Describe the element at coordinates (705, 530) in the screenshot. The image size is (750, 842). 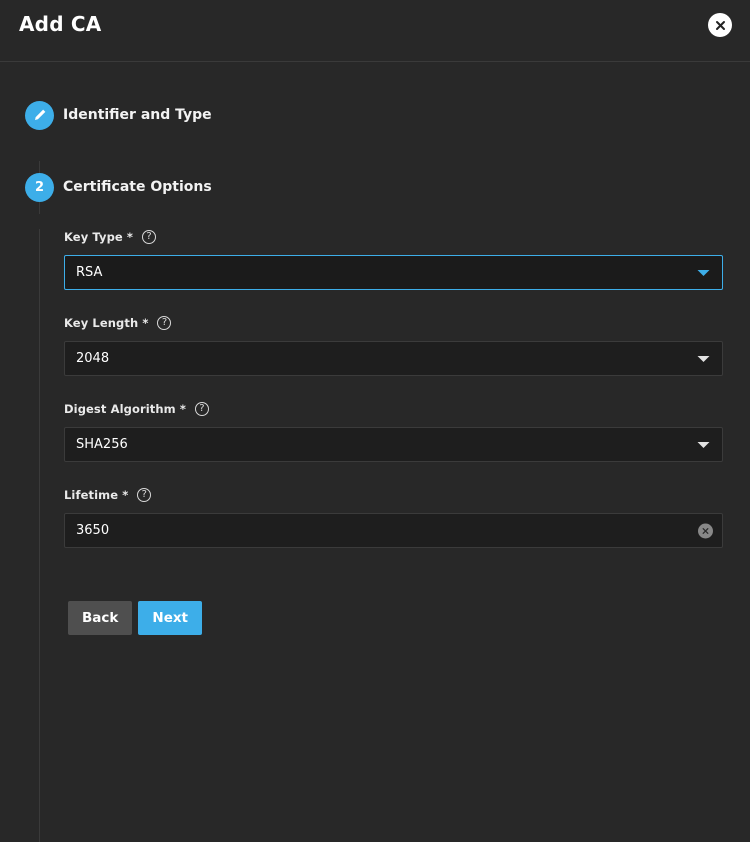
I see `clear-icon` at that location.